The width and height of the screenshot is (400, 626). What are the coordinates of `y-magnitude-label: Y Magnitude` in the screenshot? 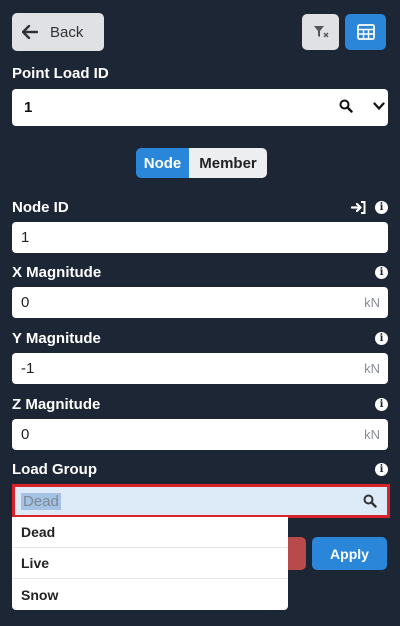 It's located at (56, 338).